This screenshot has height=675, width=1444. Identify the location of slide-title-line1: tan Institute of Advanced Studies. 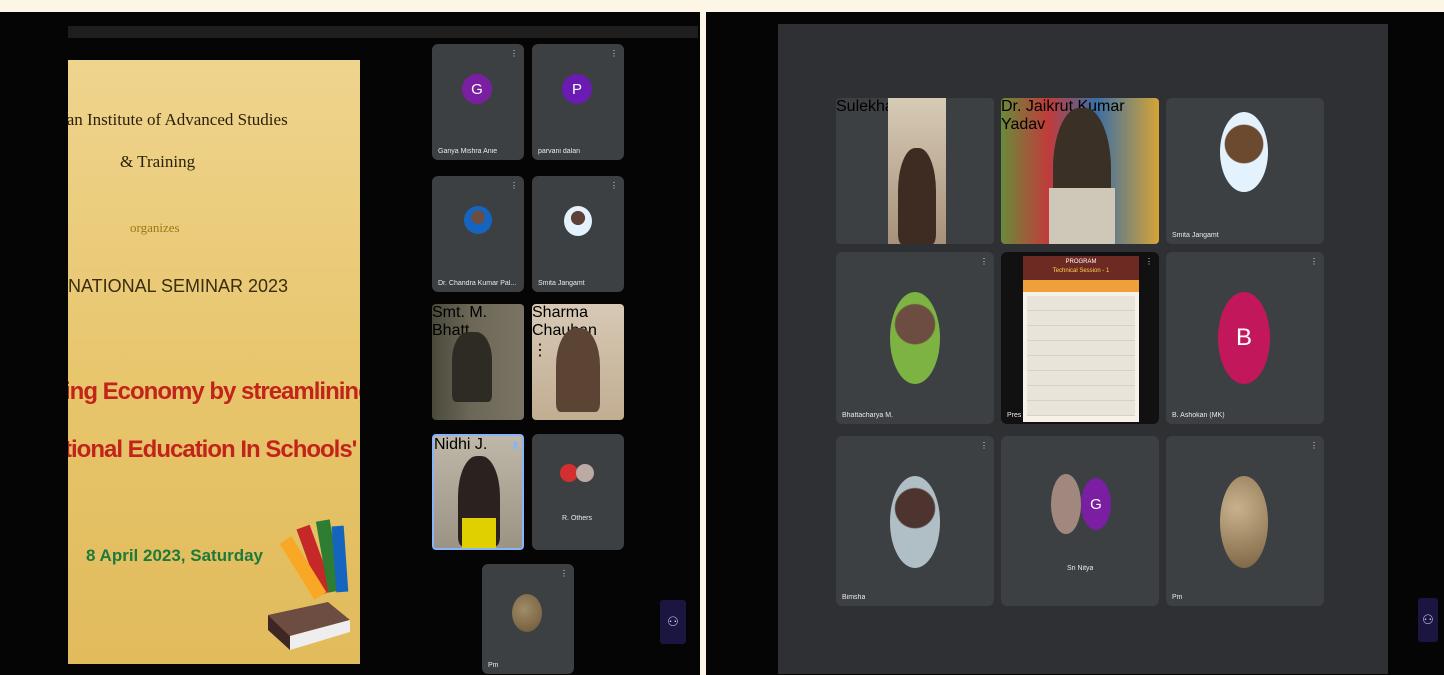
(178, 119).